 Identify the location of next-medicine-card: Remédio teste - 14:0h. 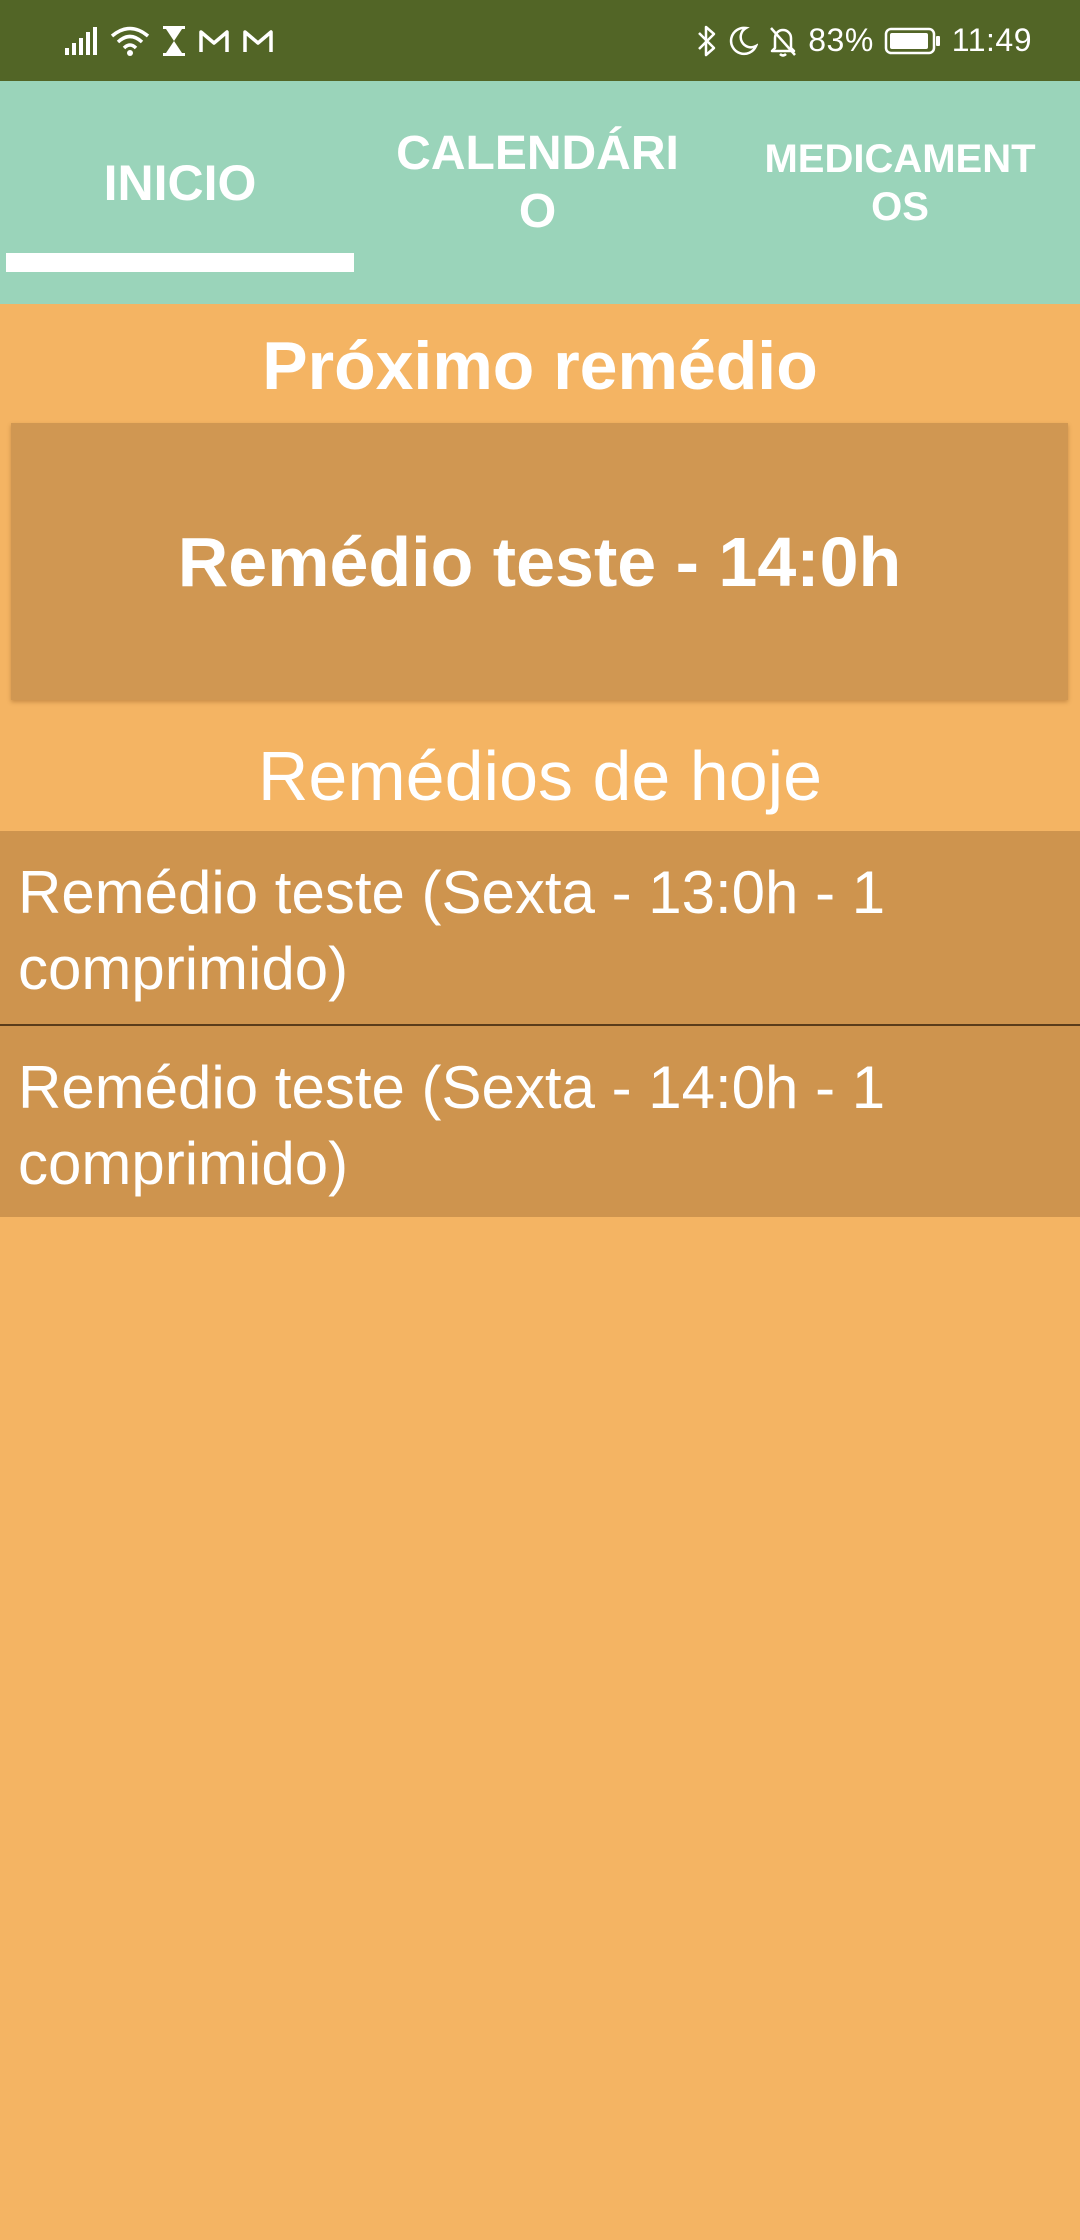
(539, 561).